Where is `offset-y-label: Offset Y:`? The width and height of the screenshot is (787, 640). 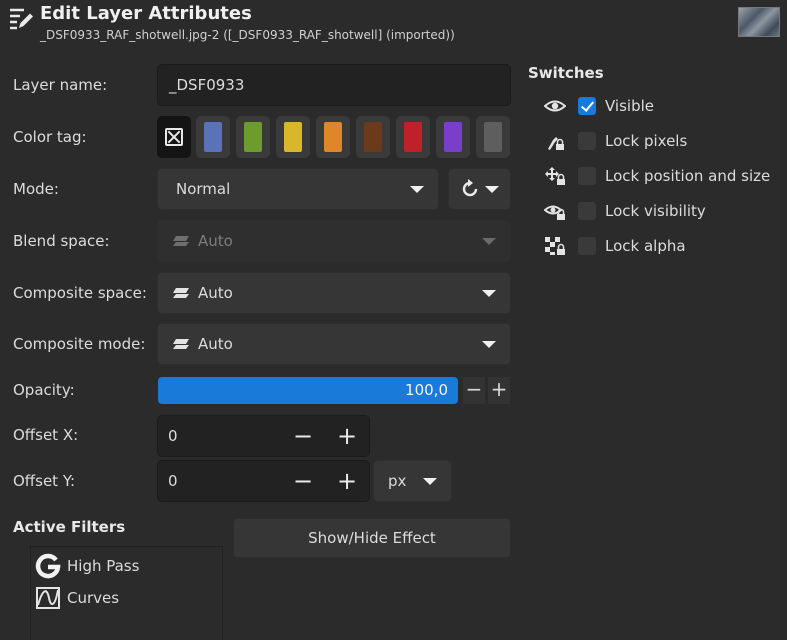 offset-y-label: Offset Y: is located at coordinates (44, 481).